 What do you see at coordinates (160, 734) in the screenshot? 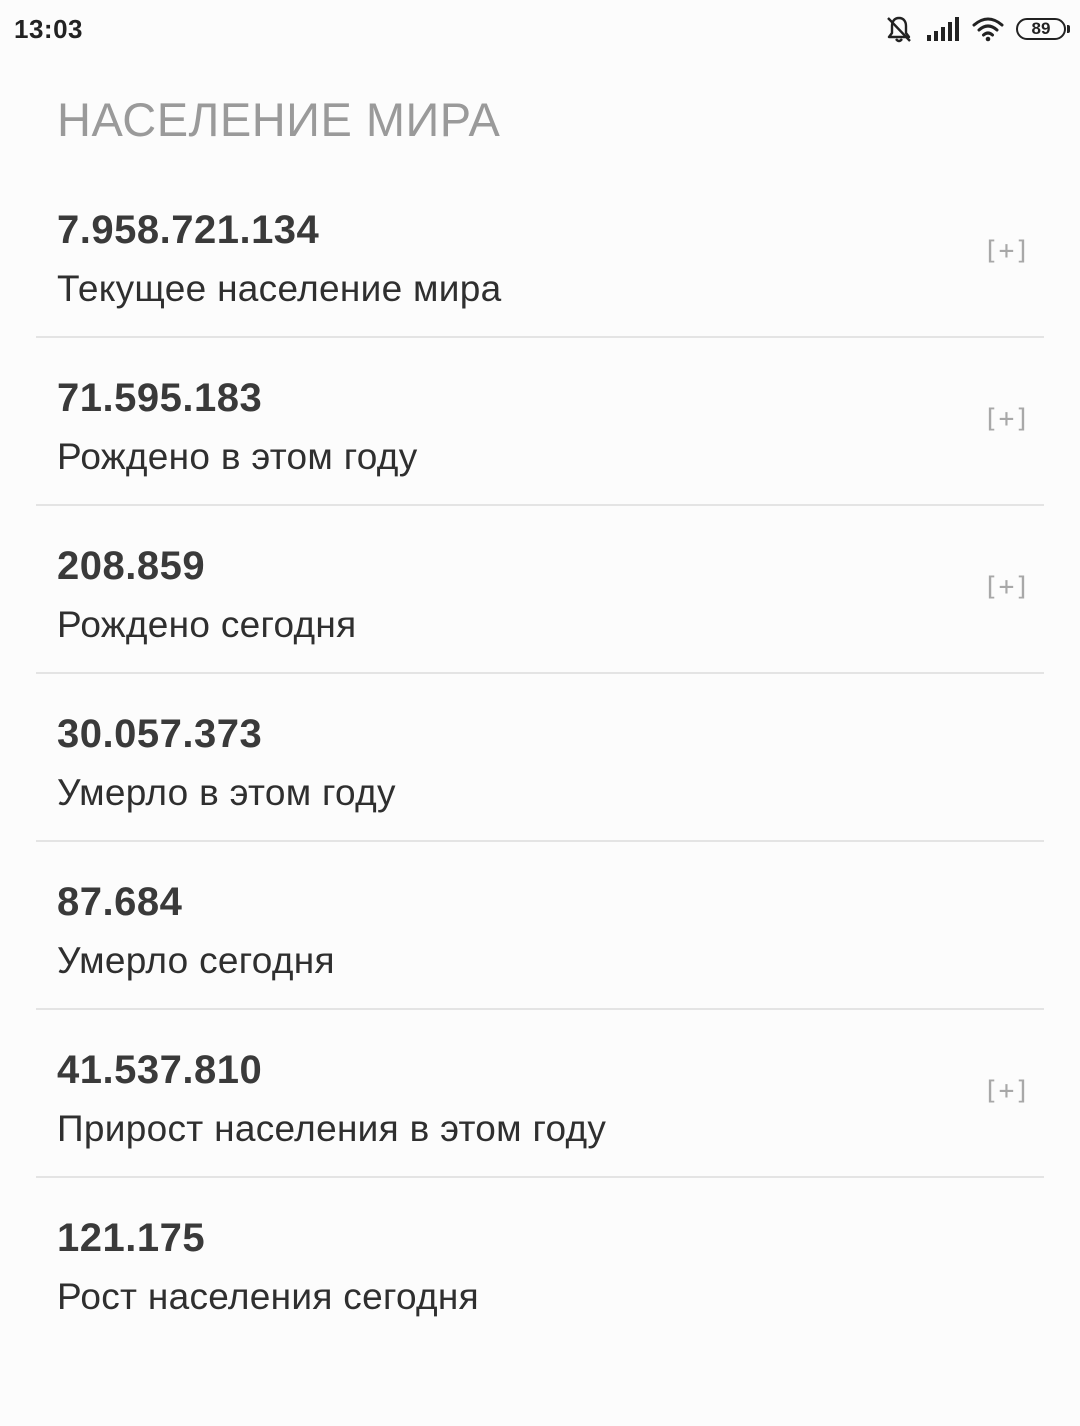
I see `stat-value: 30.057.373` at bounding box center [160, 734].